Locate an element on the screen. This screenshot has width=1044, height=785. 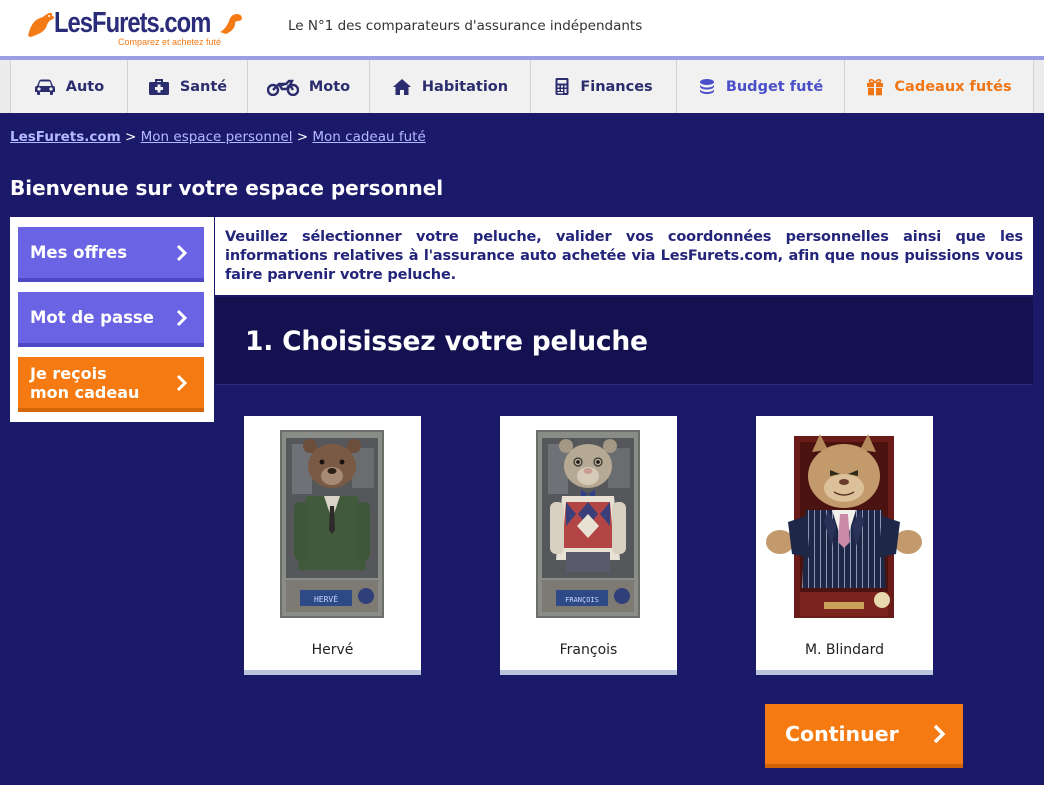
breadcrumb-link-cadeau: Mon cadeau futé is located at coordinates (368, 137).